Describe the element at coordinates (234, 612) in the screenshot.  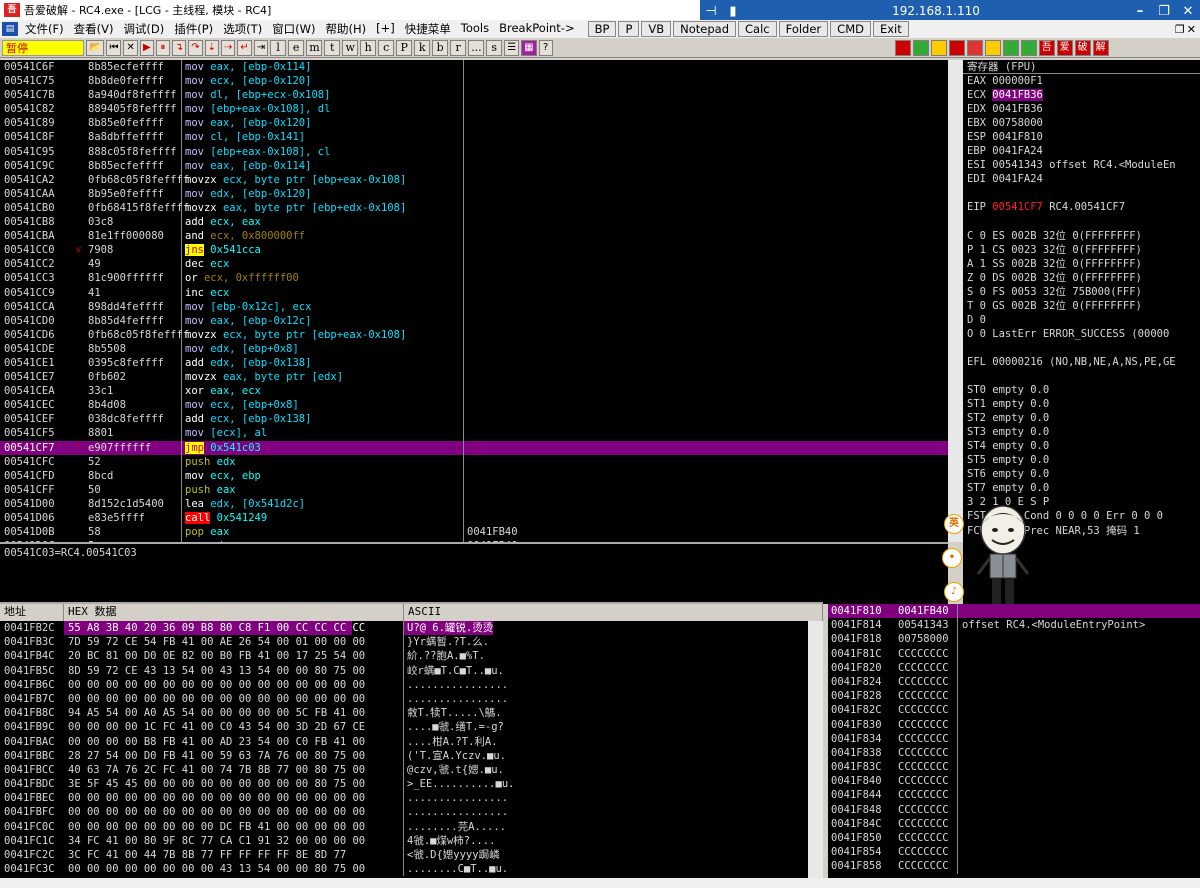
I see `dump-header-hex: HEX 数据` at that location.